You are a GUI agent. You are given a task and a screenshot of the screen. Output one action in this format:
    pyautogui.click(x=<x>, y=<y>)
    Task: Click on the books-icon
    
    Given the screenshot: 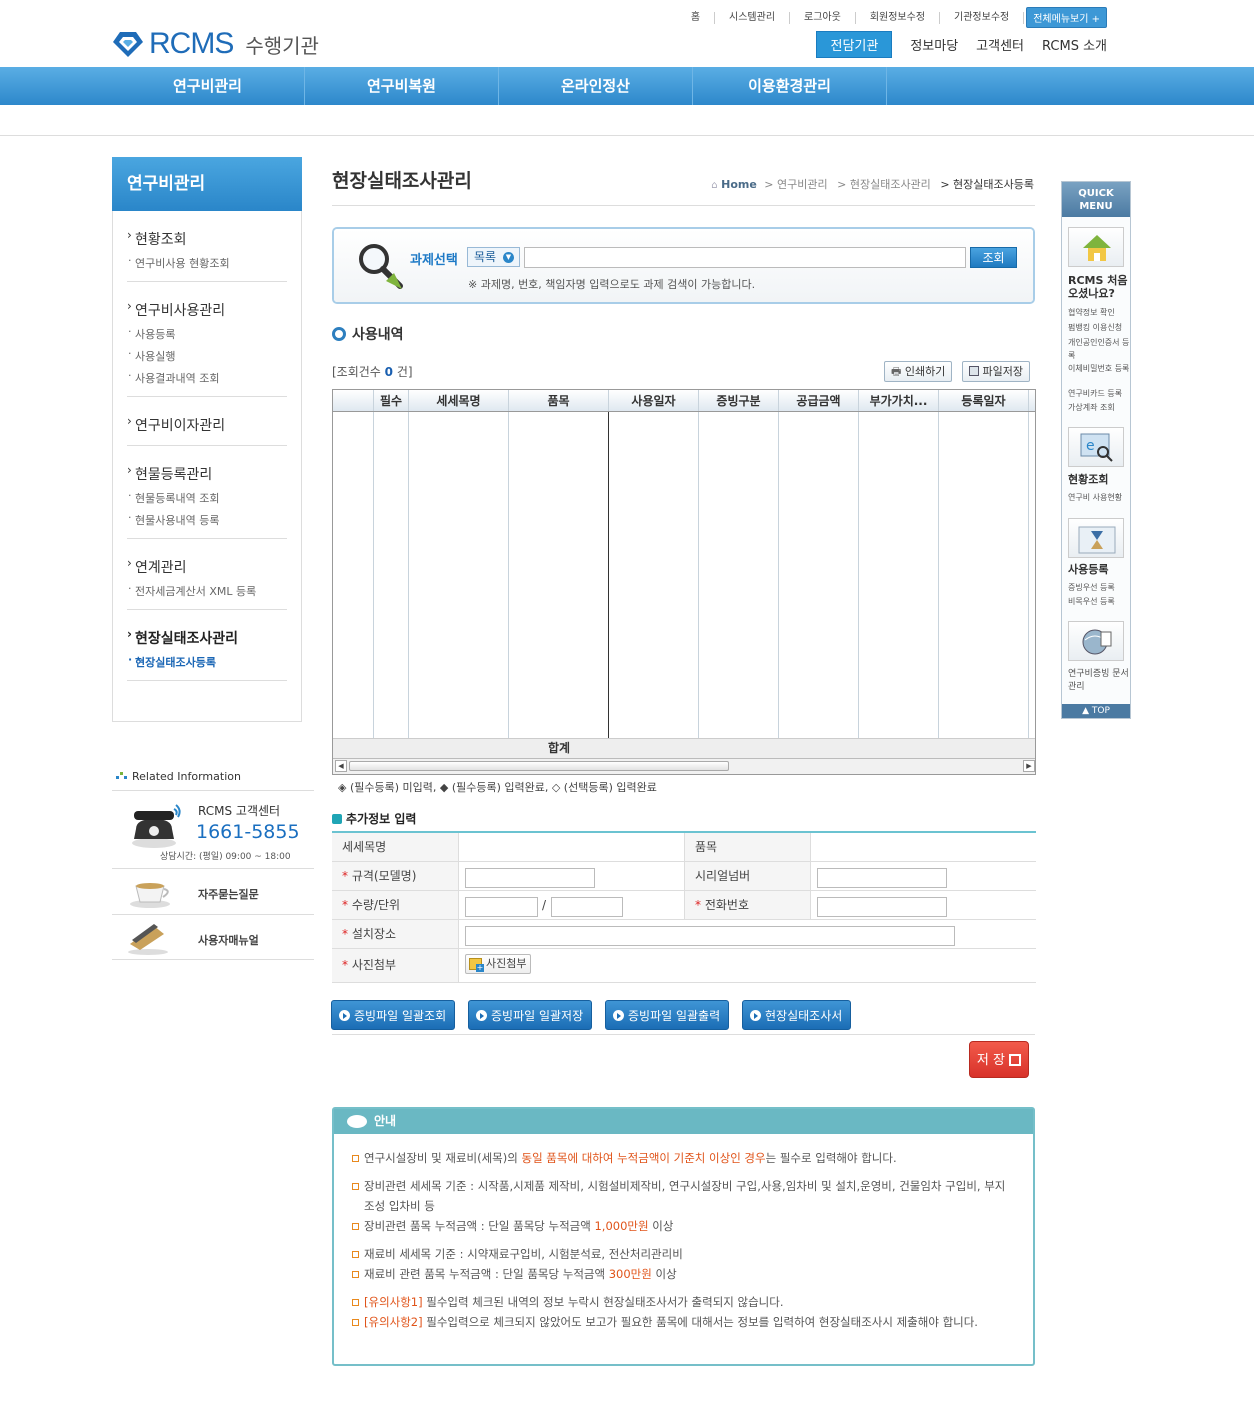 What is the action you would take?
    pyautogui.click(x=148, y=939)
    